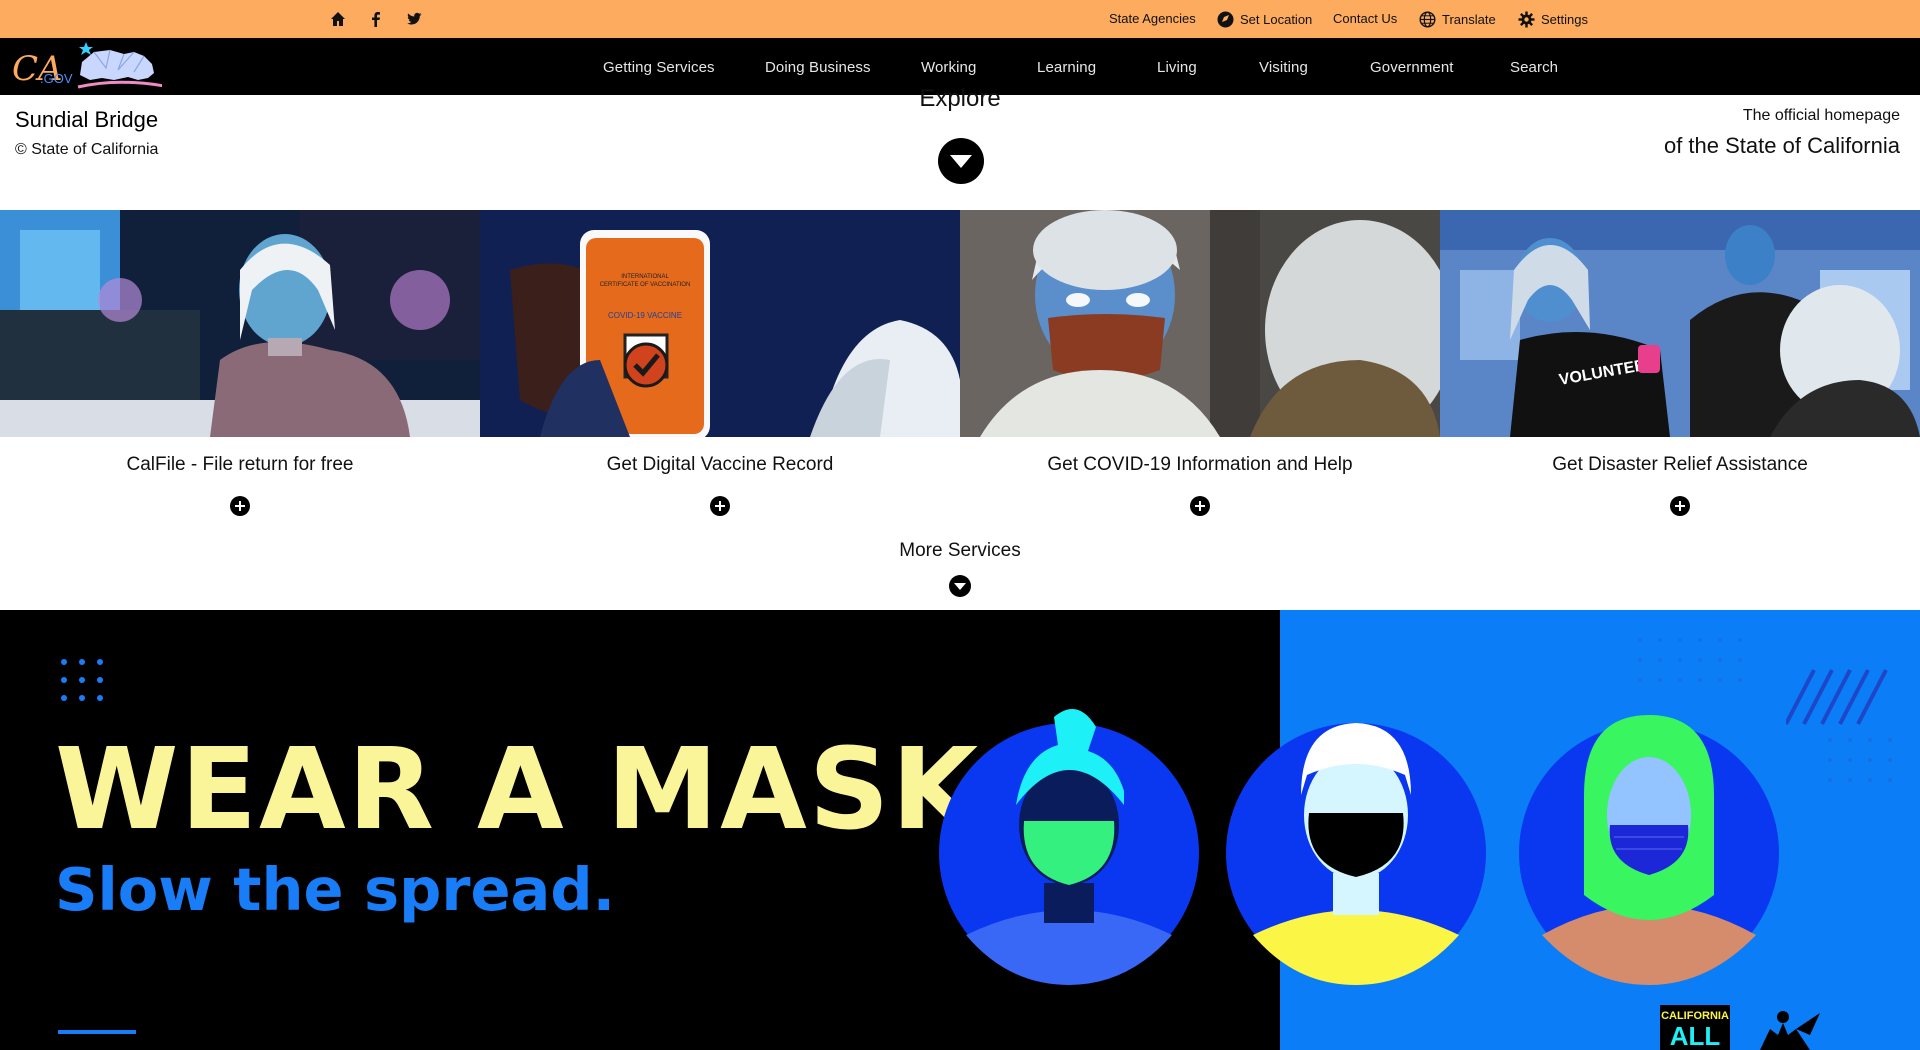  What do you see at coordinates (960, 551) in the screenshot?
I see `more-services-link: More Services` at bounding box center [960, 551].